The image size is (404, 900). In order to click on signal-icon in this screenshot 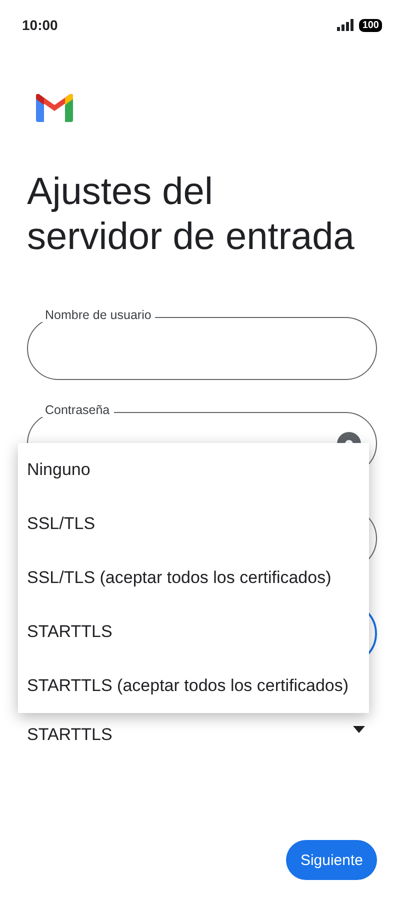, I will do `click(345, 25)`.